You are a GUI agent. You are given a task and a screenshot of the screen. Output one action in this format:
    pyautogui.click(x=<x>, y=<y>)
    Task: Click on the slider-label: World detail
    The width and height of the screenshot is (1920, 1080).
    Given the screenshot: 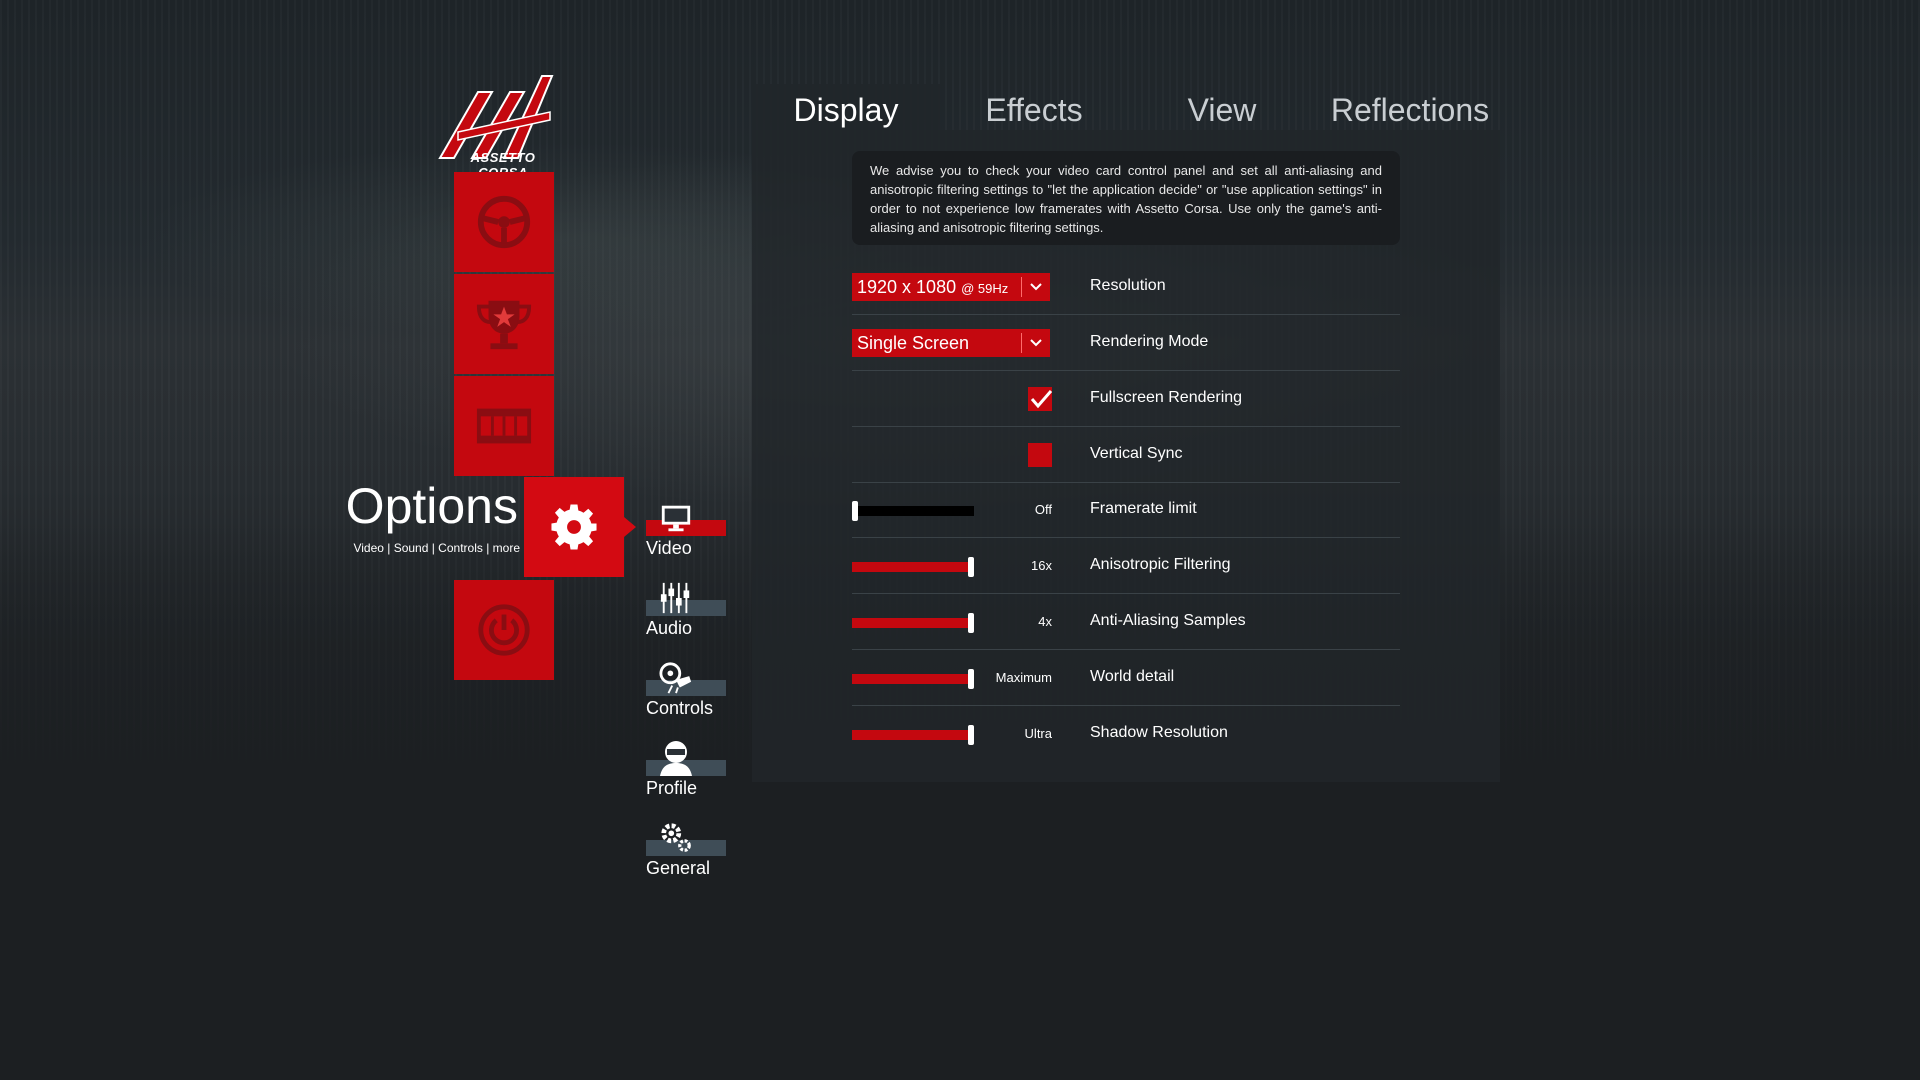 What is the action you would take?
    pyautogui.click(x=1132, y=676)
    